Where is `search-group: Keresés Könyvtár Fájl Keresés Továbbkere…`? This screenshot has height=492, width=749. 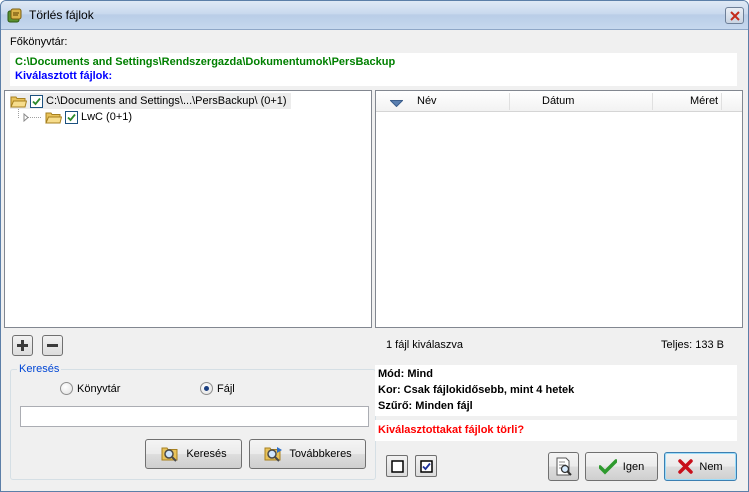 search-group: Keresés Könyvtár Fájl Keresés Továbbkere… is located at coordinates (193, 421).